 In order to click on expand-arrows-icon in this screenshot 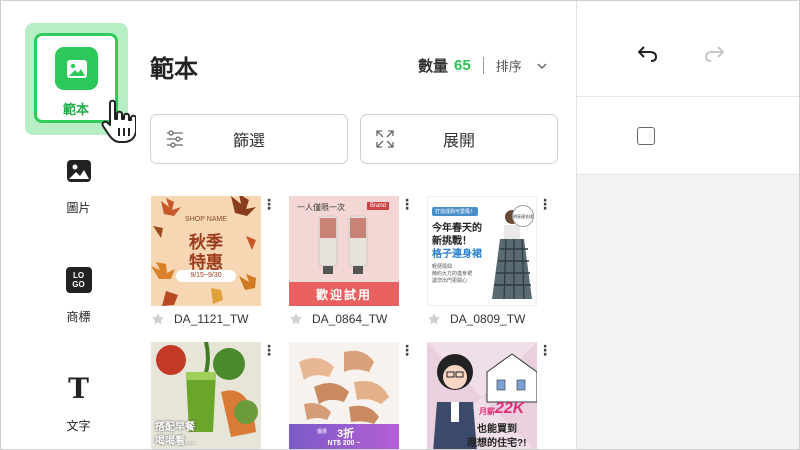, I will do `click(385, 139)`.